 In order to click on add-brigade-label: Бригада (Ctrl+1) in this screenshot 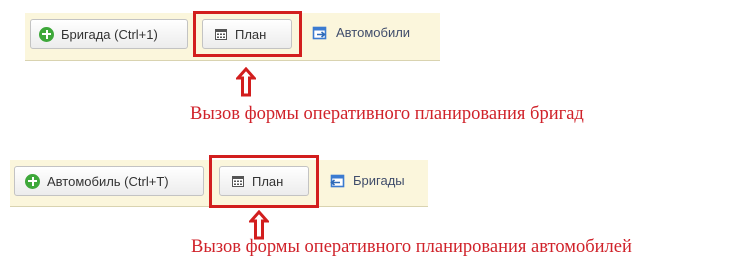, I will do `click(109, 34)`.